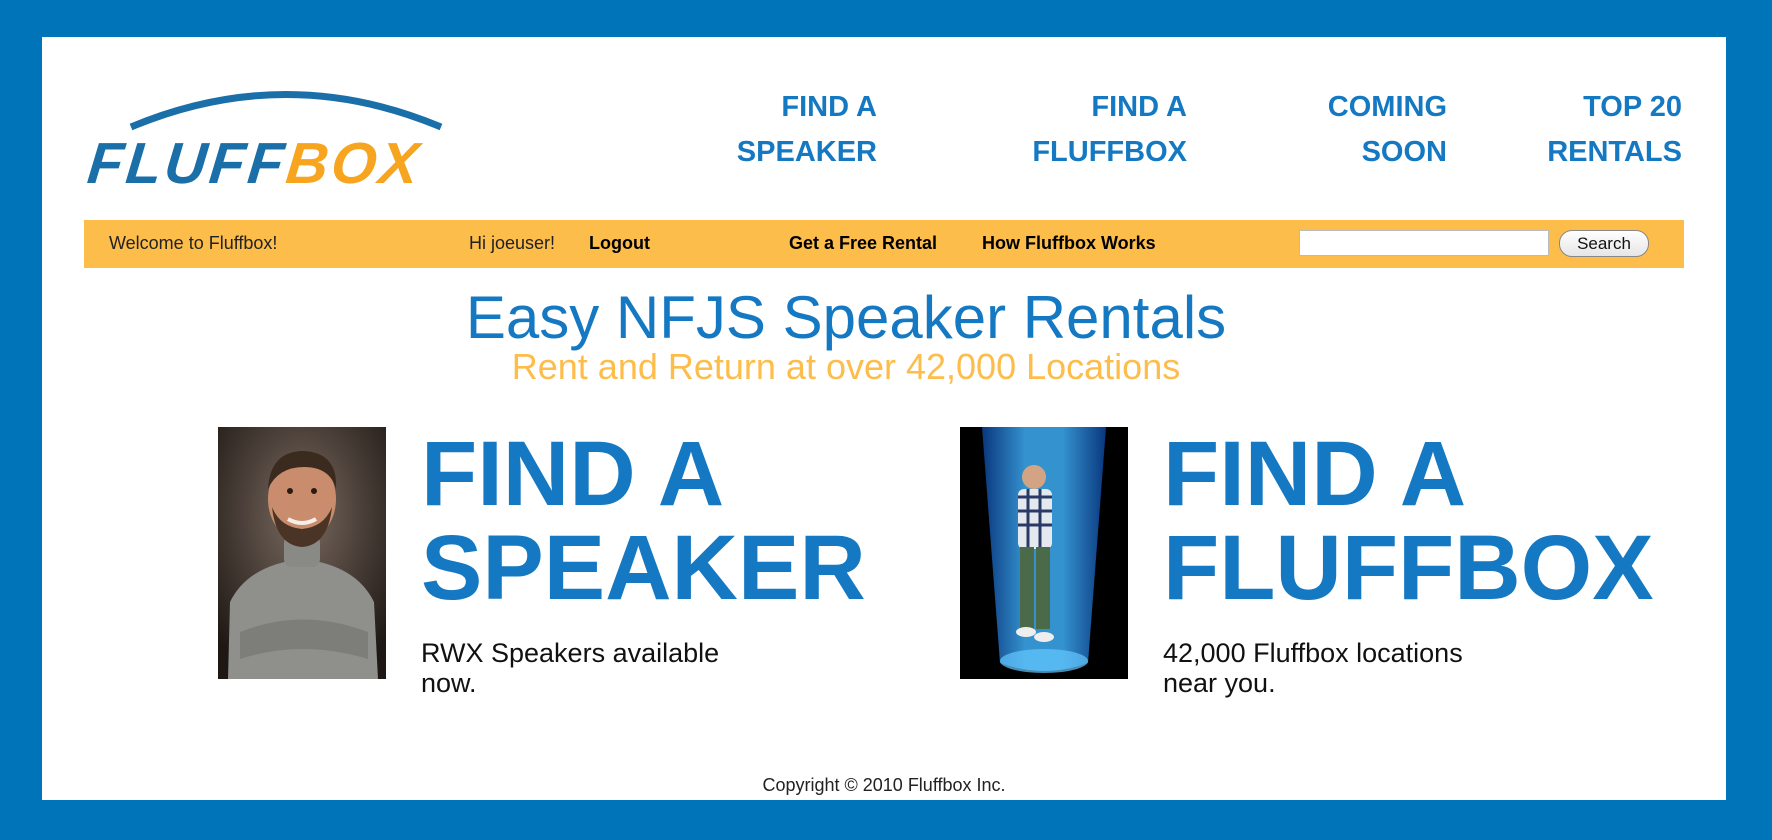  Describe the element at coordinates (1069, 243) in the screenshot. I see `how-it-works-link: How Fluffbox Works` at that location.